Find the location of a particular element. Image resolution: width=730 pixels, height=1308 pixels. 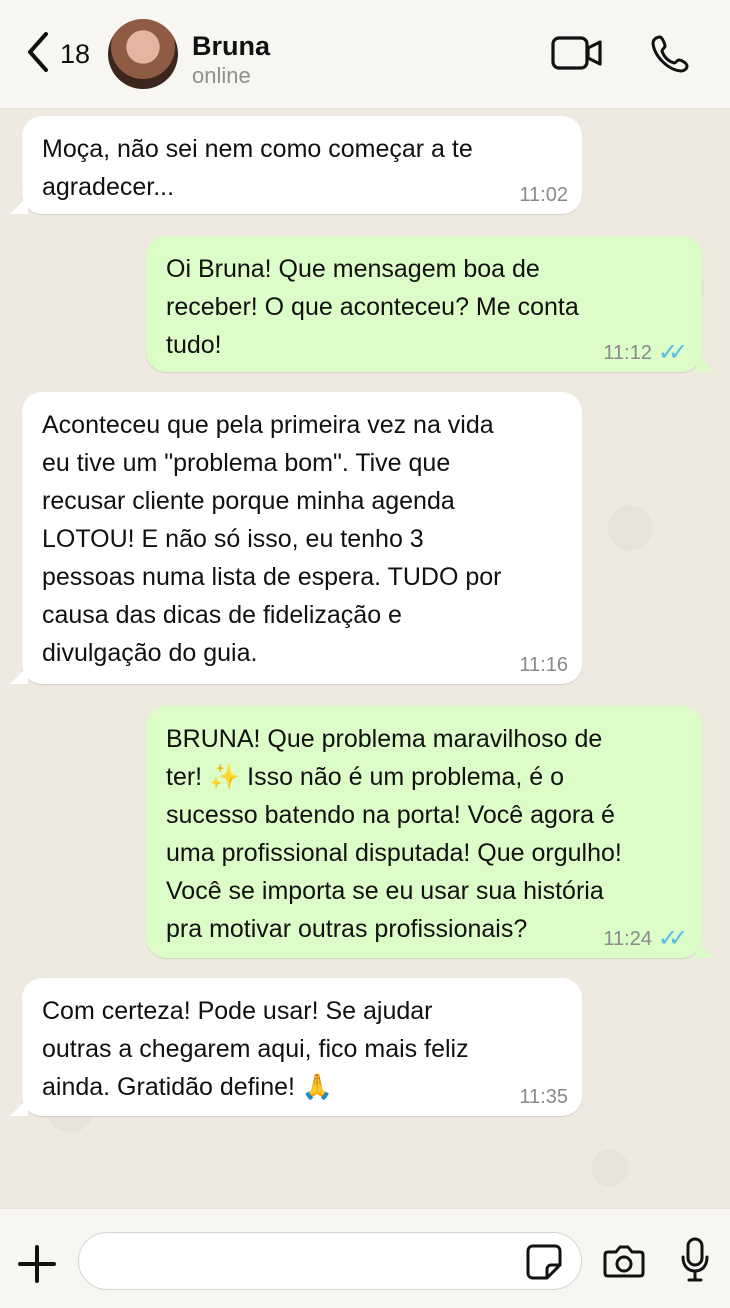

video-call-button is located at coordinates (577, 55).